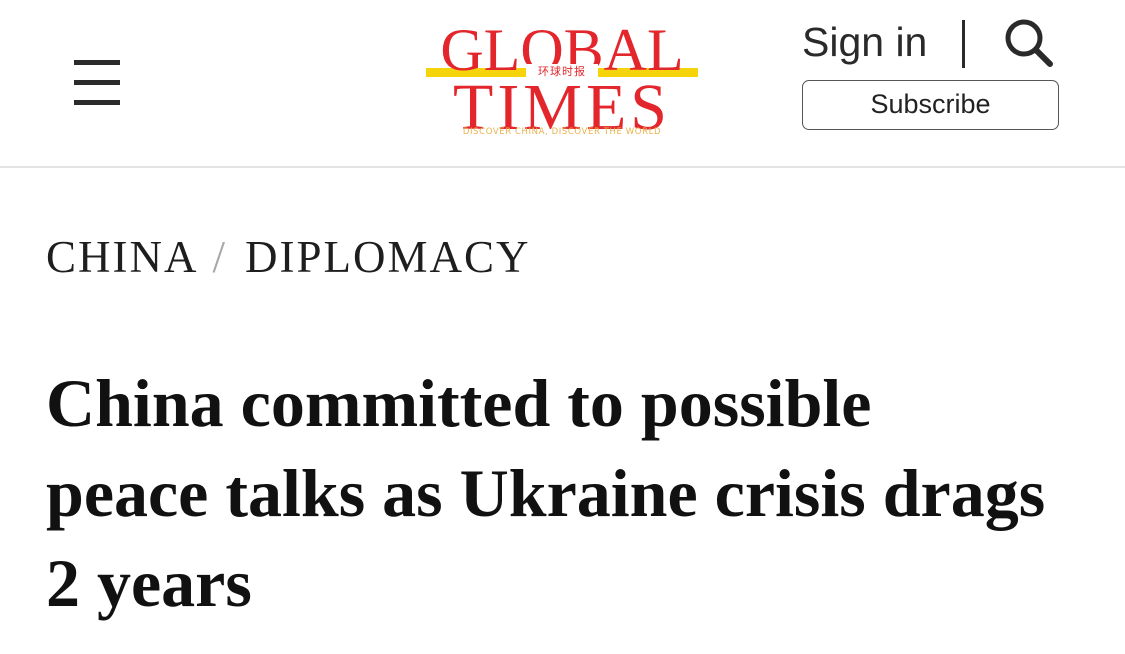  What do you see at coordinates (122, 257) in the screenshot?
I see `breadcrumb-china: CHINA` at bounding box center [122, 257].